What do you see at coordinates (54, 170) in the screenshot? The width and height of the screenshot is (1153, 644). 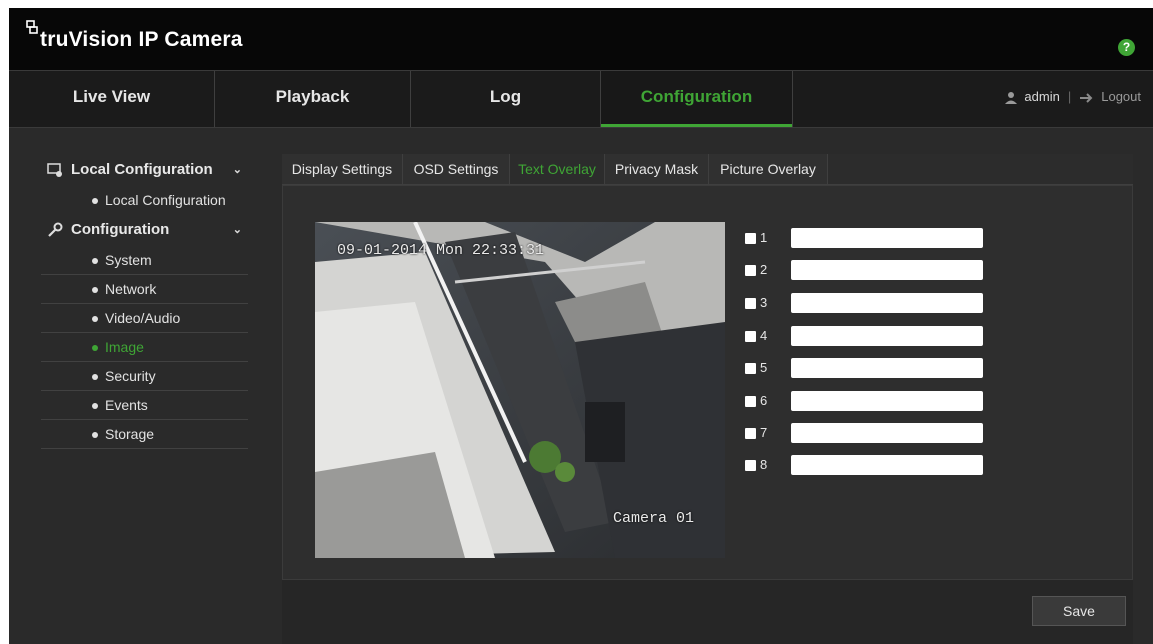 I see `local-config-icon` at bounding box center [54, 170].